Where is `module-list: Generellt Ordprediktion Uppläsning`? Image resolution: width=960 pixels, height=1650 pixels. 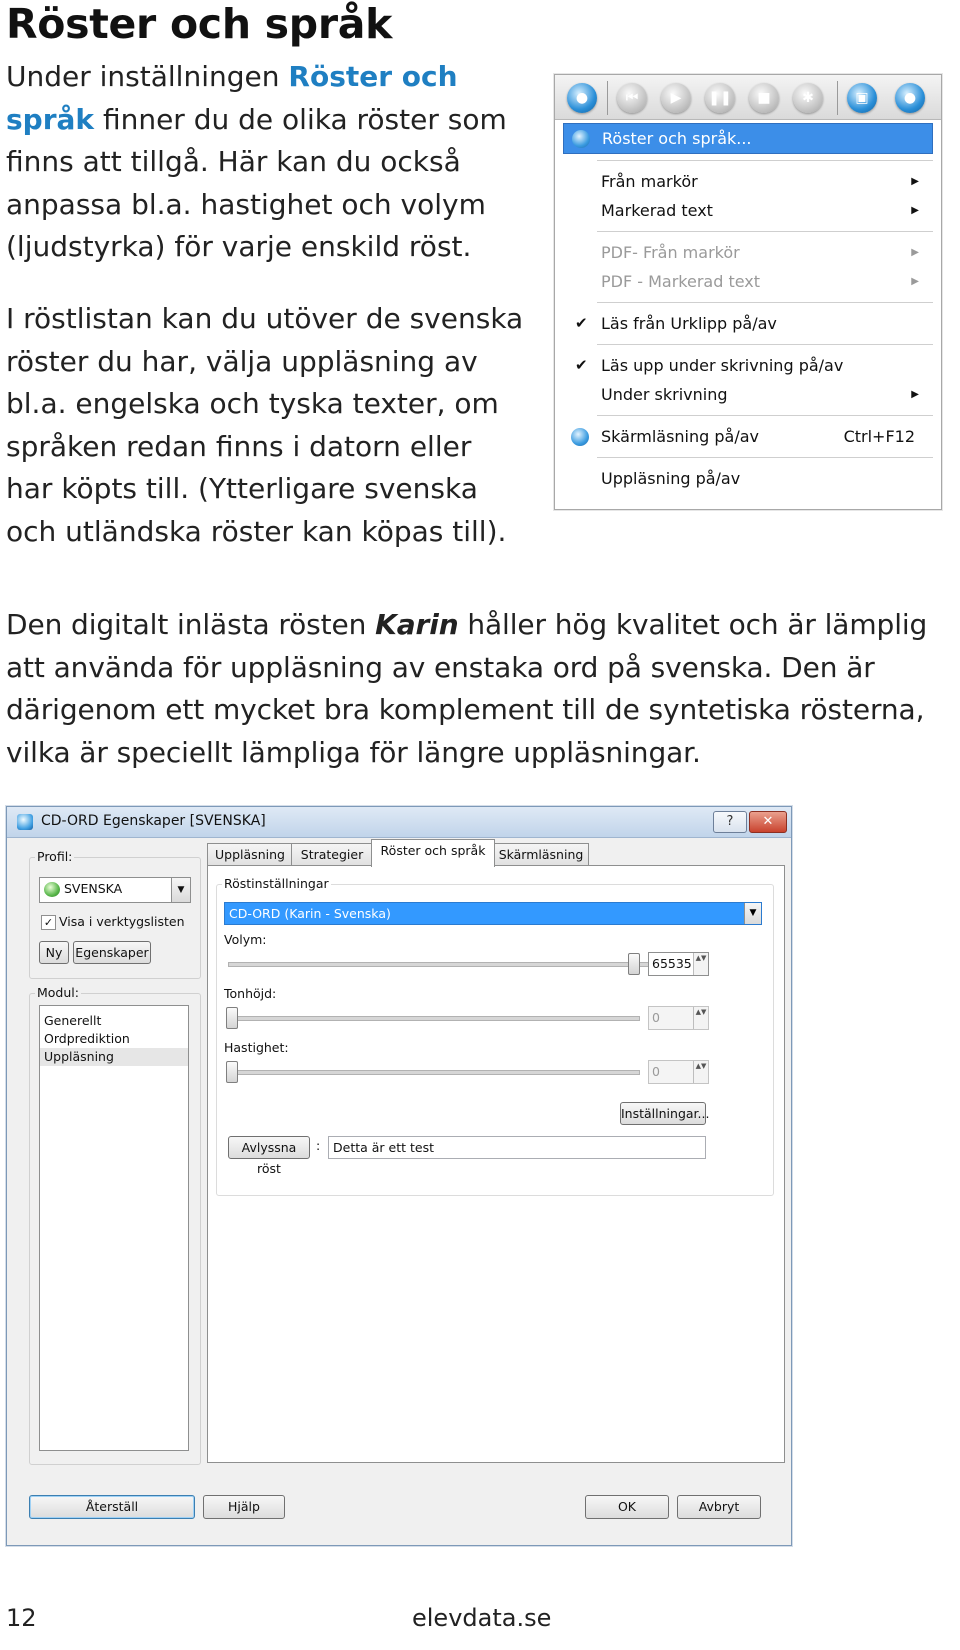
module-list: Generellt Ordprediktion Uppläsning is located at coordinates (114, 1228).